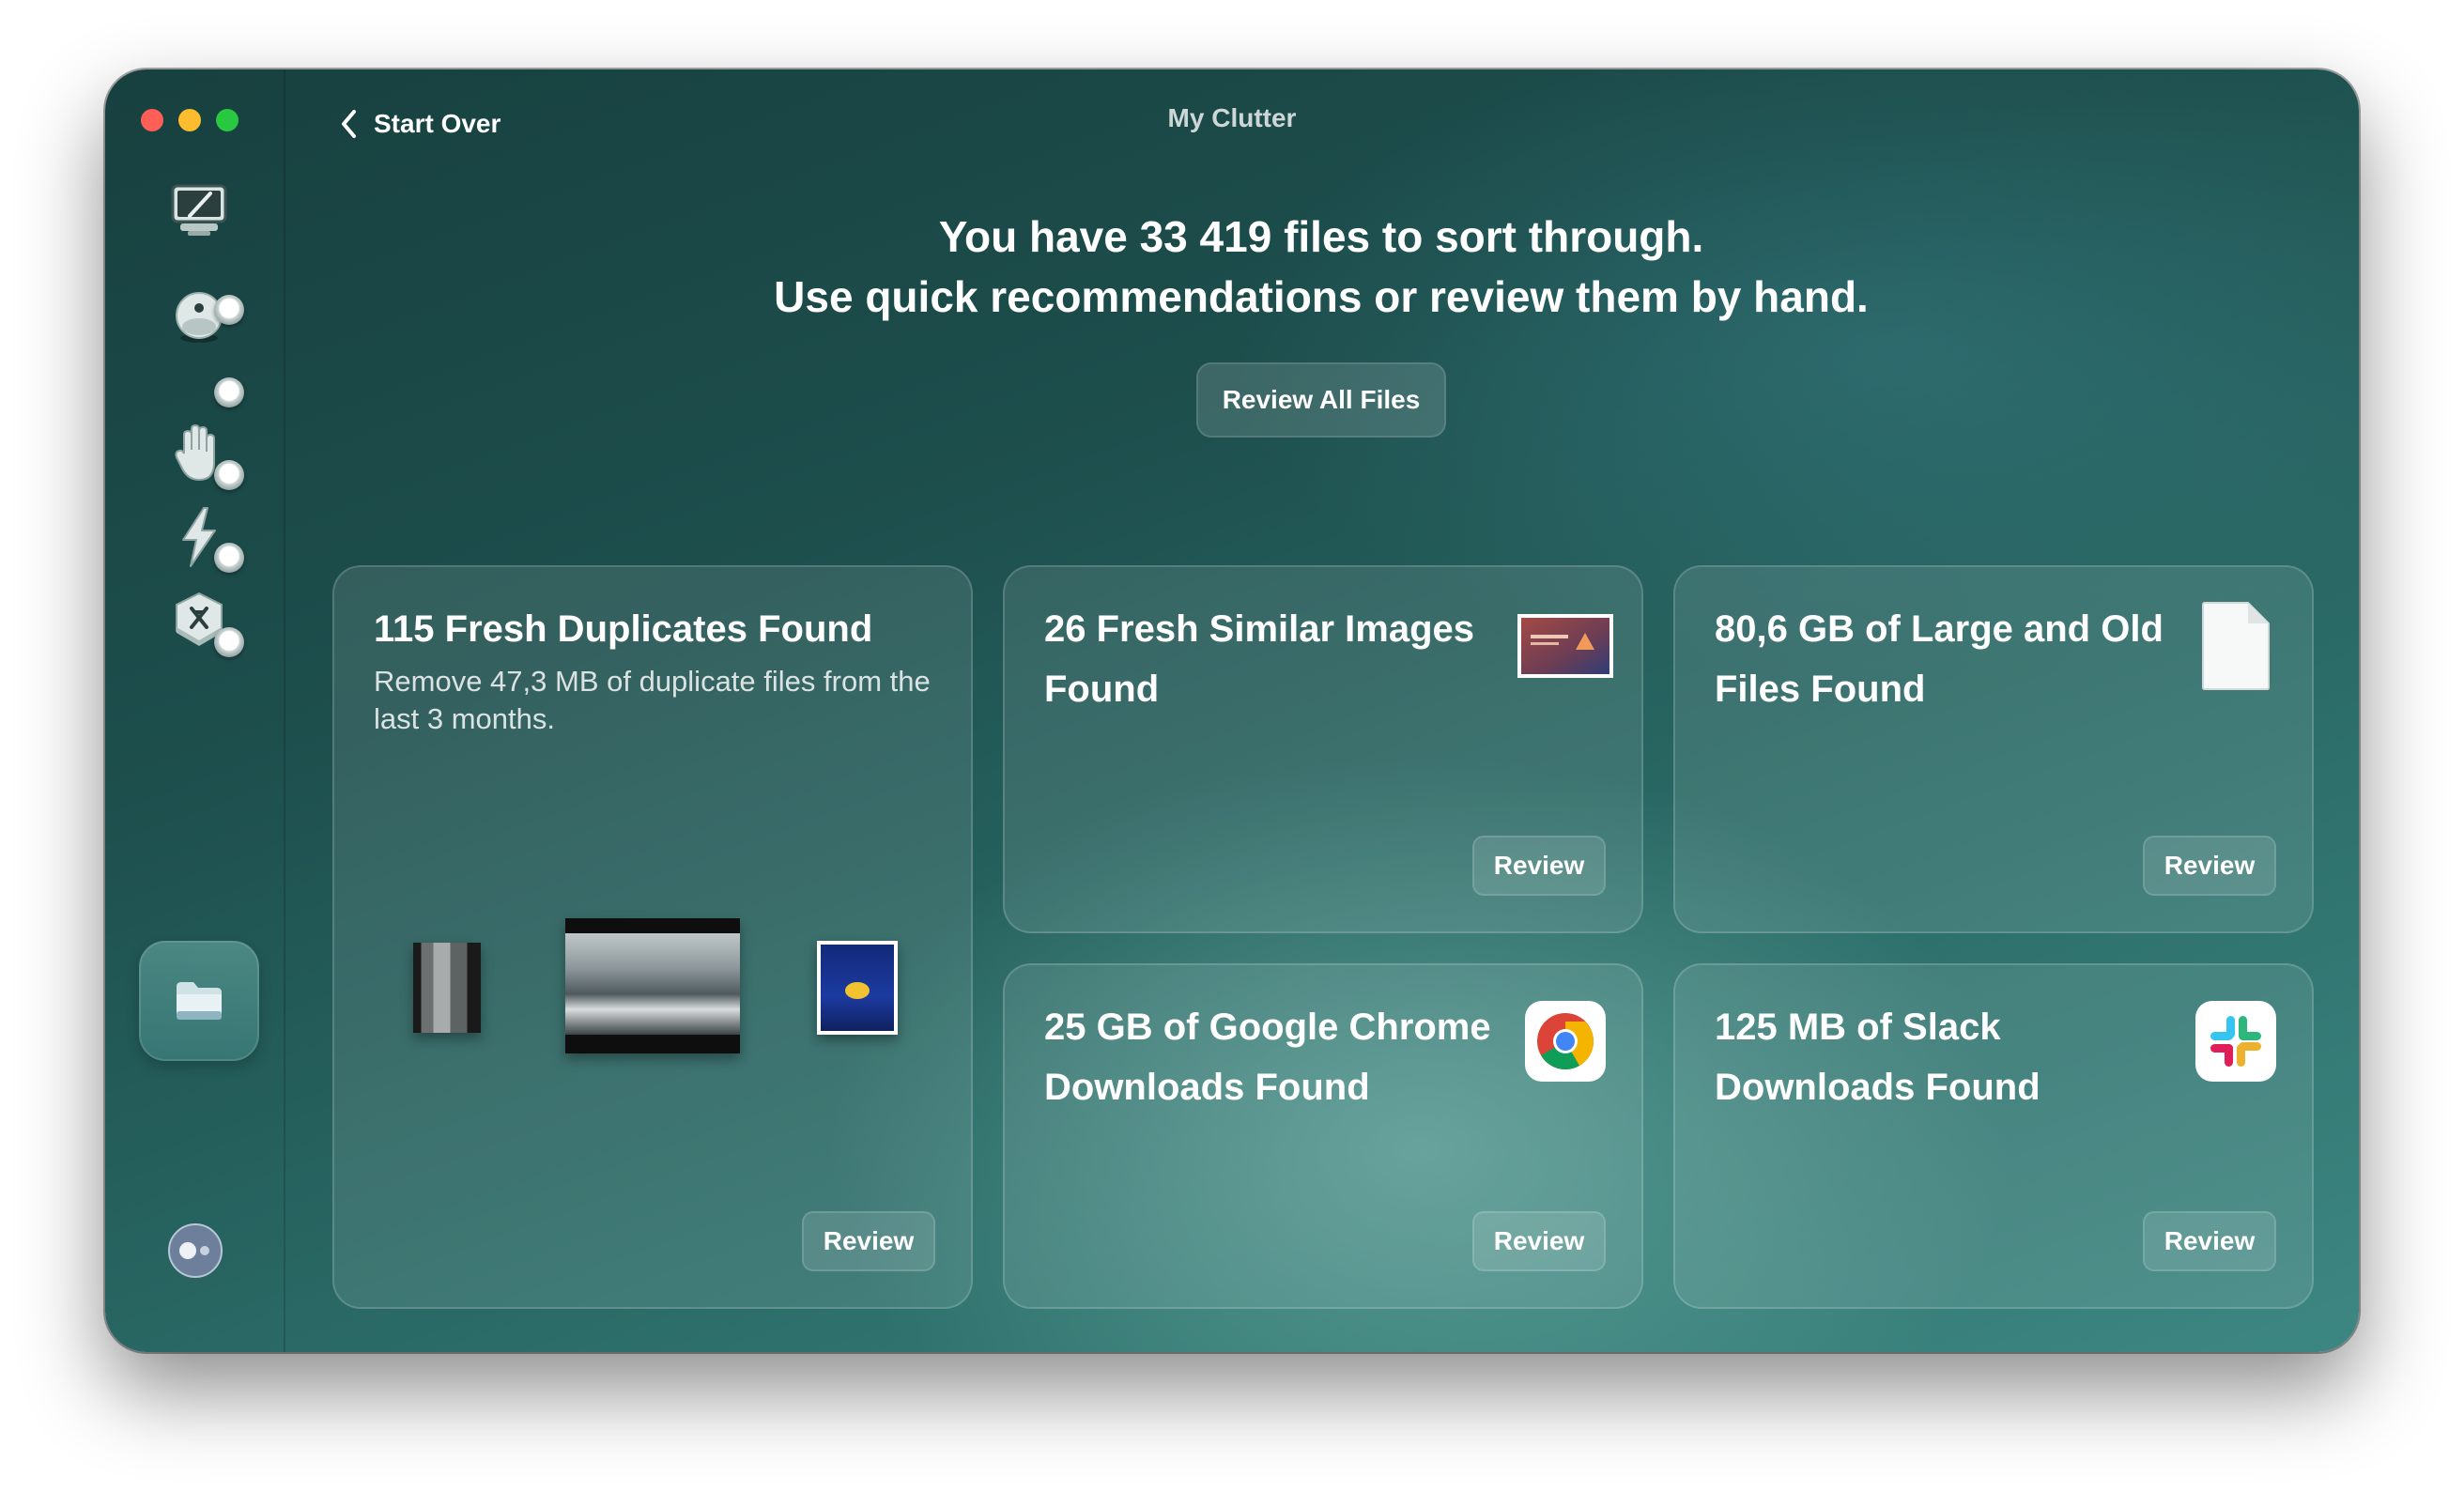  What do you see at coordinates (1820, 689) in the screenshot?
I see `large-old-files-title-line2: Files Found` at bounding box center [1820, 689].